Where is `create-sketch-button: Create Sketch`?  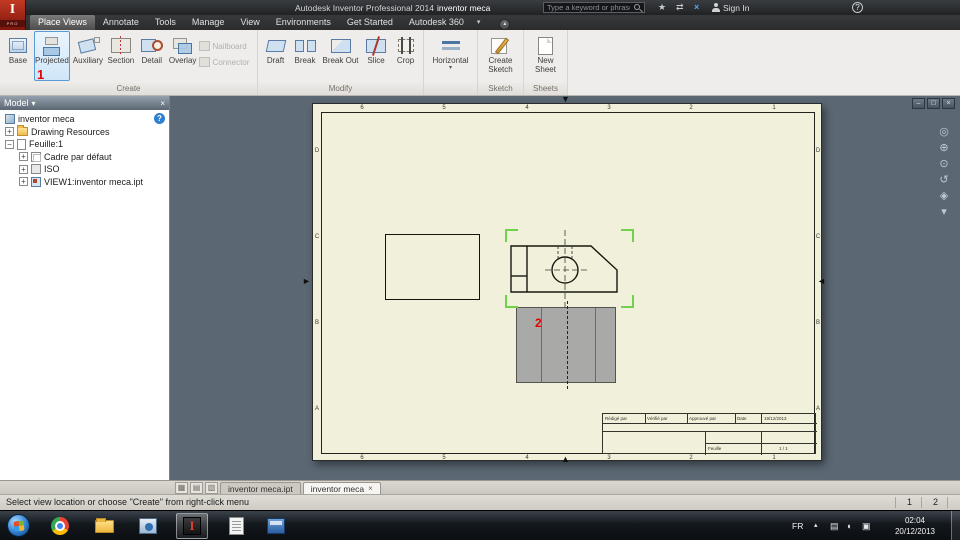 create-sketch-button: Create Sketch is located at coordinates (500, 56).